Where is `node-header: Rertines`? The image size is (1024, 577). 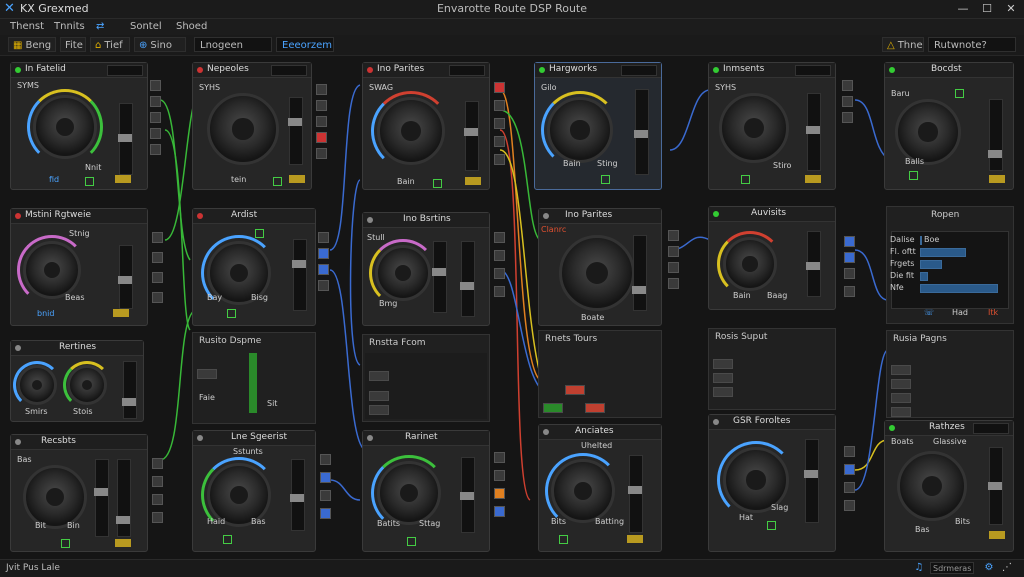 node-header: Rertines is located at coordinates (77, 348).